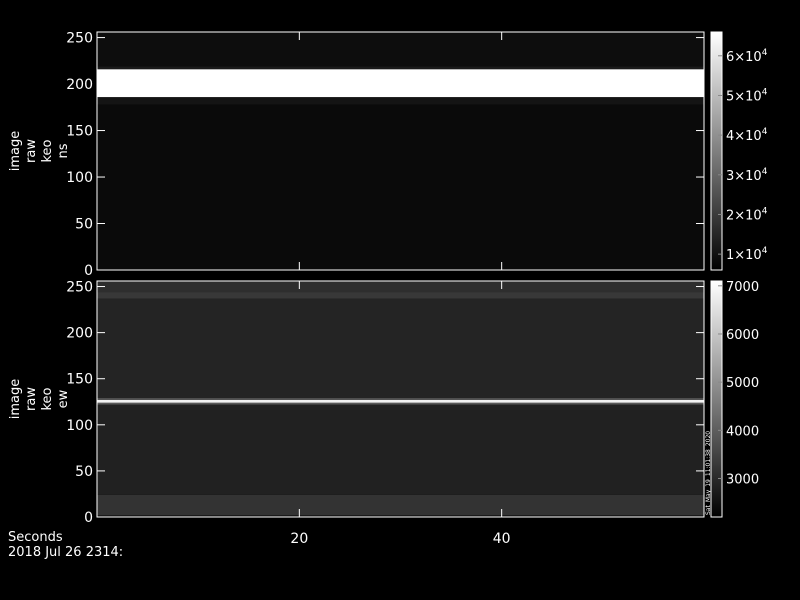 The width and height of the screenshot is (800, 600). What do you see at coordinates (747, 214) in the screenshot?
I see `top-cb-tick-label: 2×104` at bounding box center [747, 214].